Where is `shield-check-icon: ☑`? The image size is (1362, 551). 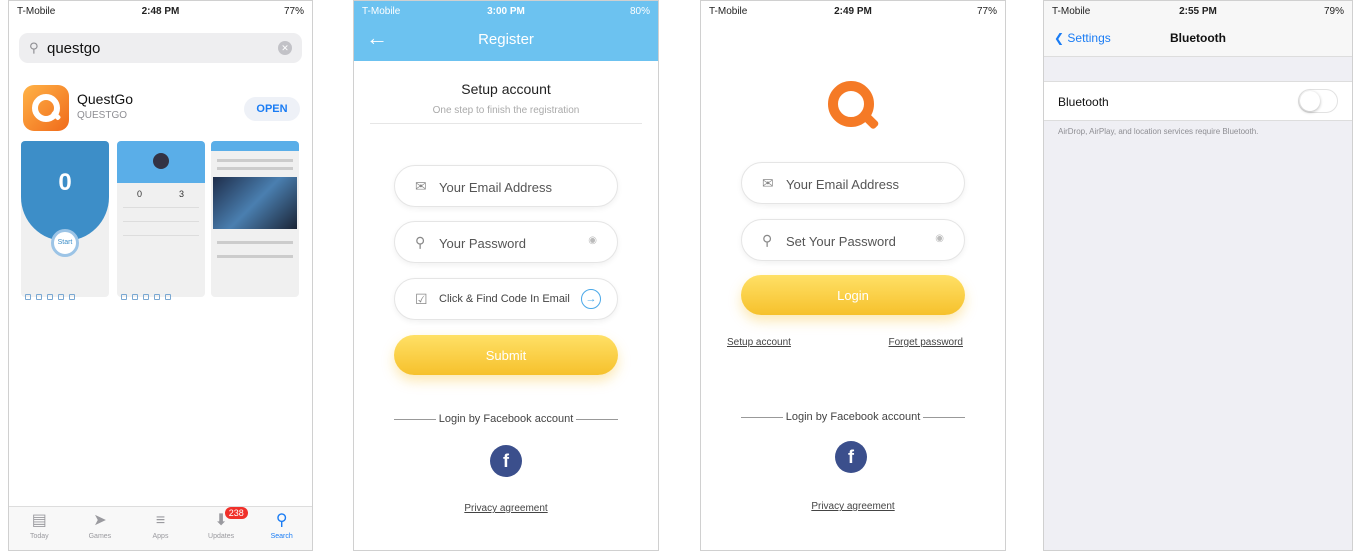
shield-check-icon: ☑ is located at coordinates (421, 299).